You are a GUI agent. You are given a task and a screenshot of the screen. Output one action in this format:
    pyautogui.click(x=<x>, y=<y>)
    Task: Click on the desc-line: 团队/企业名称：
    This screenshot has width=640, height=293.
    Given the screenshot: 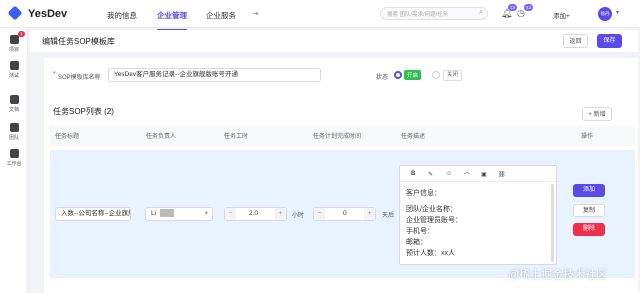 What is the action you would take?
    pyautogui.click(x=431, y=209)
    